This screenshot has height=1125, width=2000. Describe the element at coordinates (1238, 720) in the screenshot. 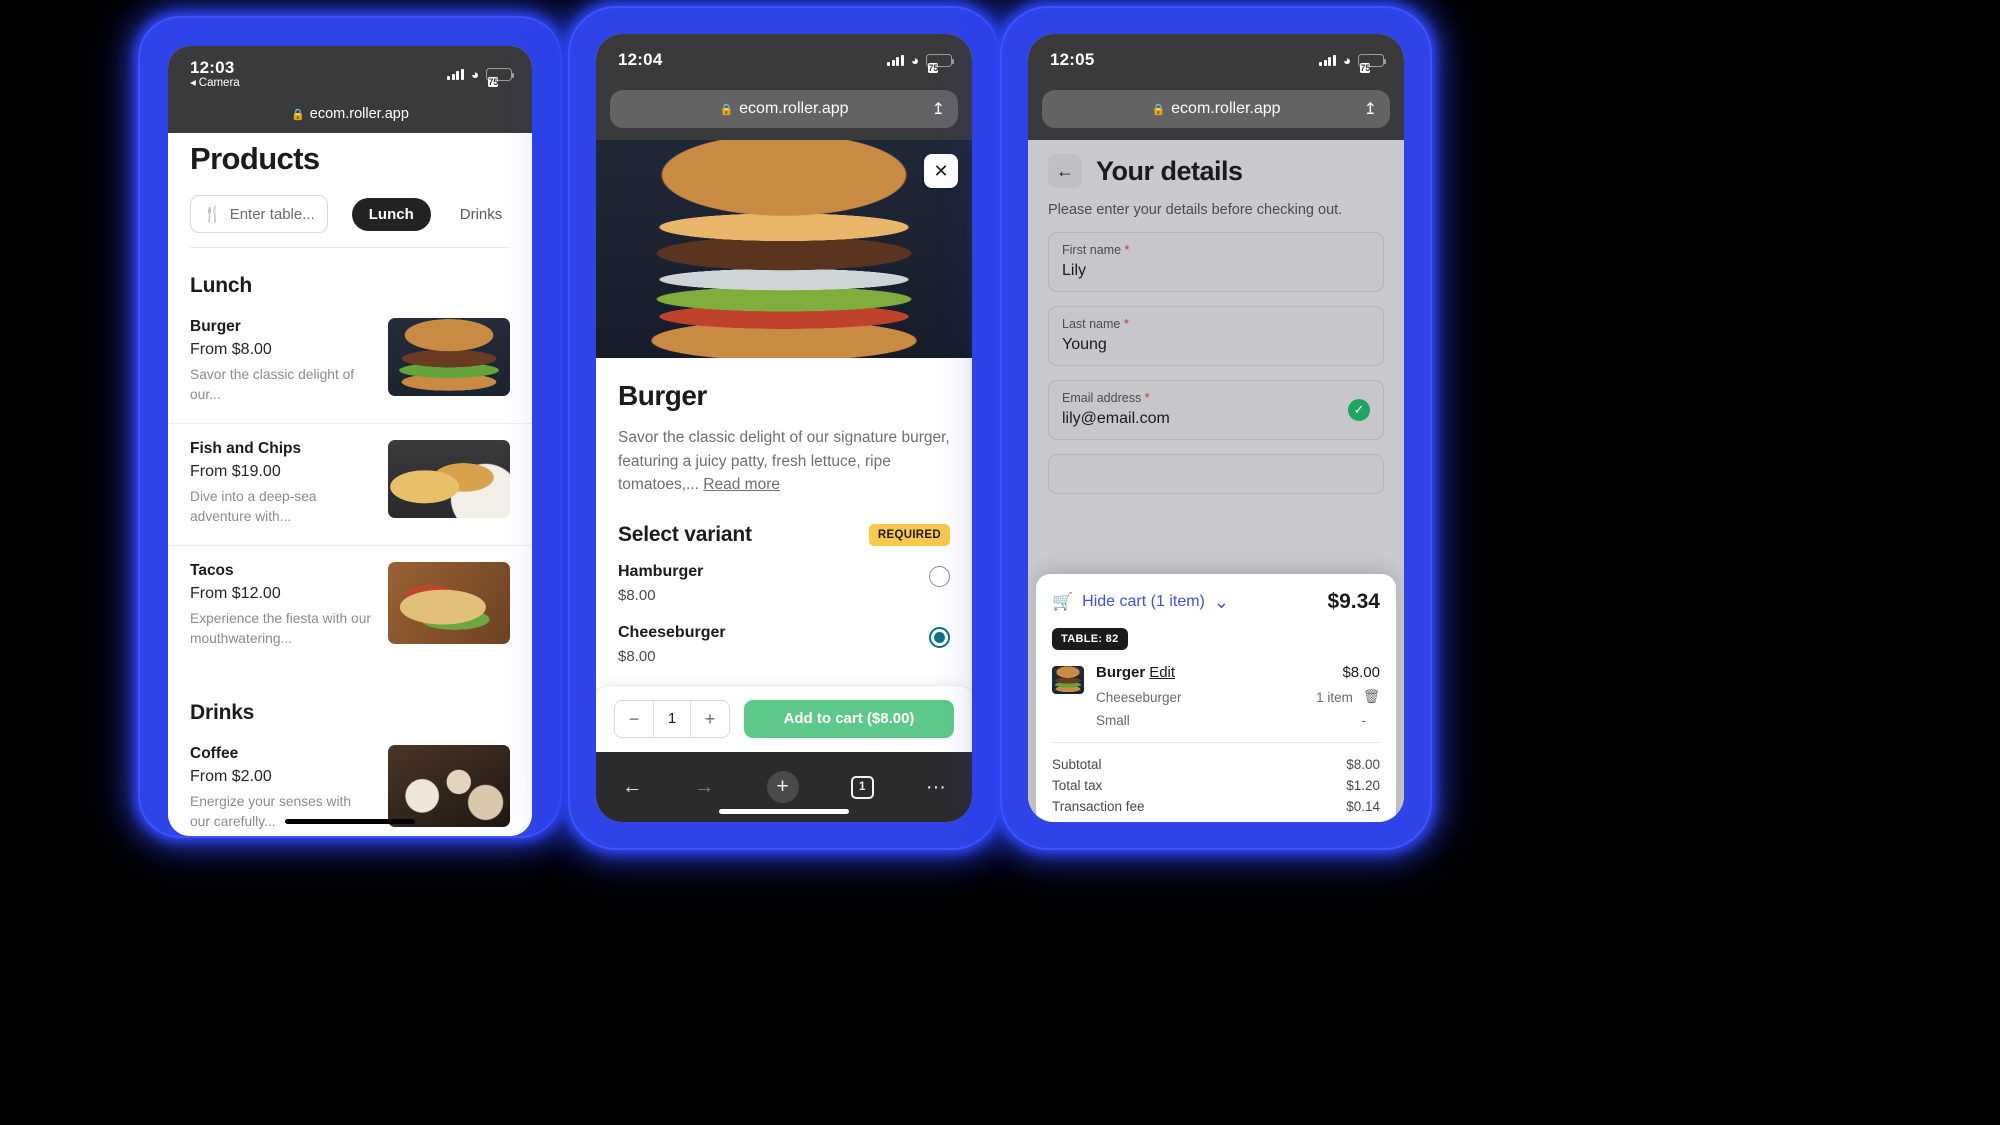

I see `line-item-option-row: Small -` at that location.